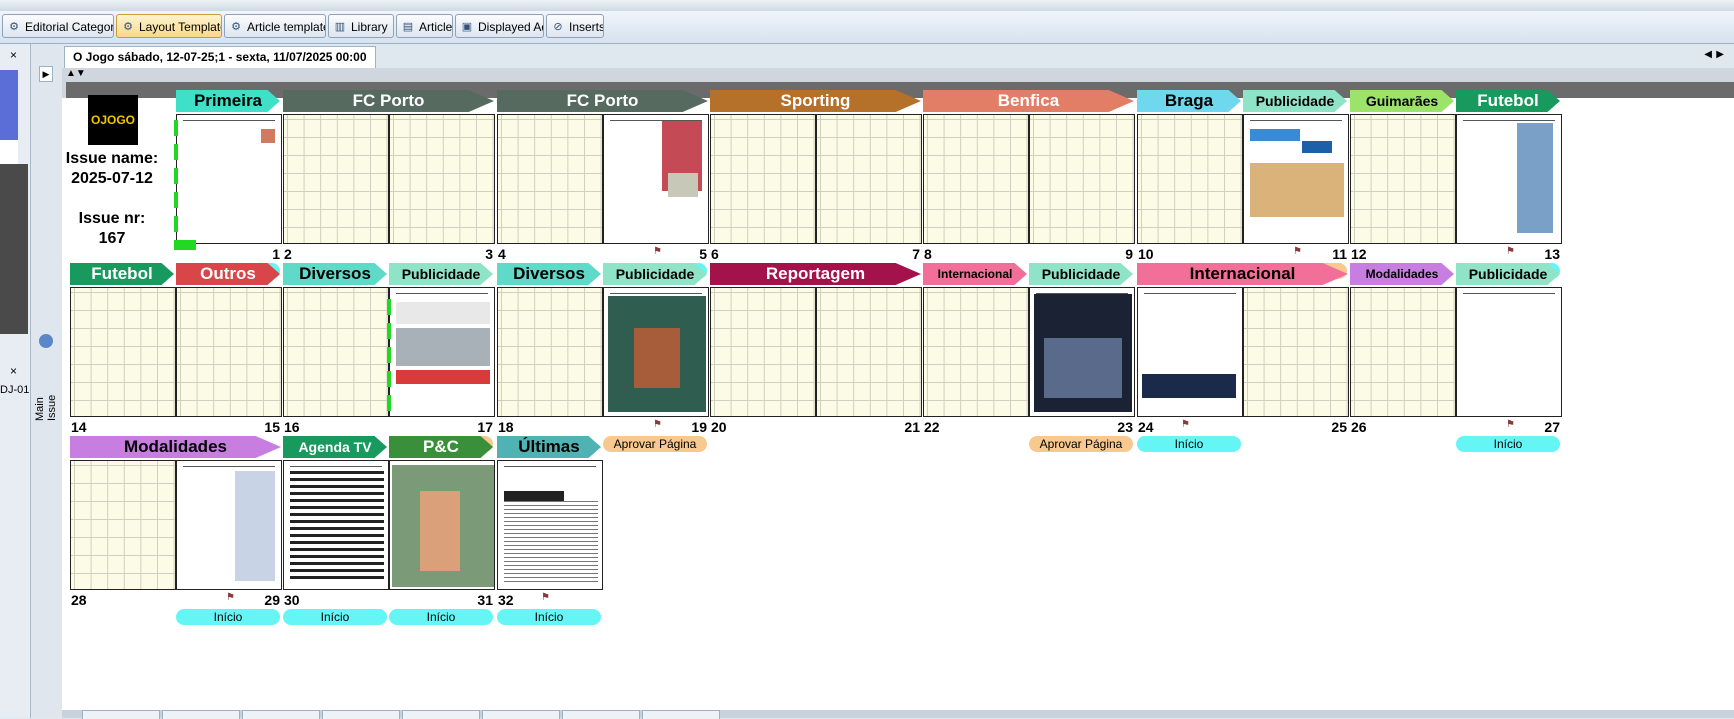 The width and height of the screenshot is (1734, 719). What do you see at coordinates (185, 245) in the screenshot?
I see `green-marker-badge` at bounding box center [185, 245].